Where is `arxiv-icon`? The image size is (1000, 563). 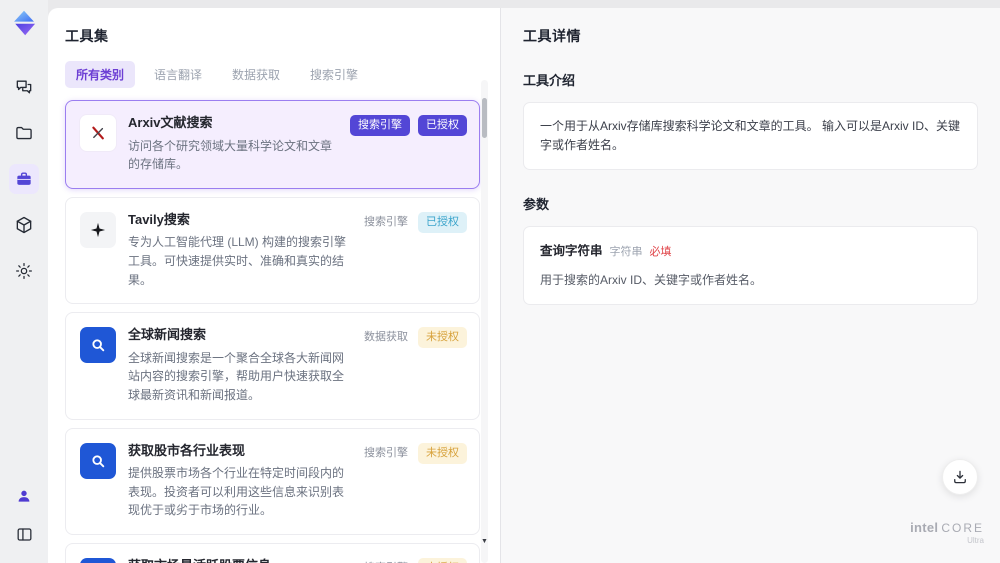
arxiv-icon is located at coordinates (98, 133).